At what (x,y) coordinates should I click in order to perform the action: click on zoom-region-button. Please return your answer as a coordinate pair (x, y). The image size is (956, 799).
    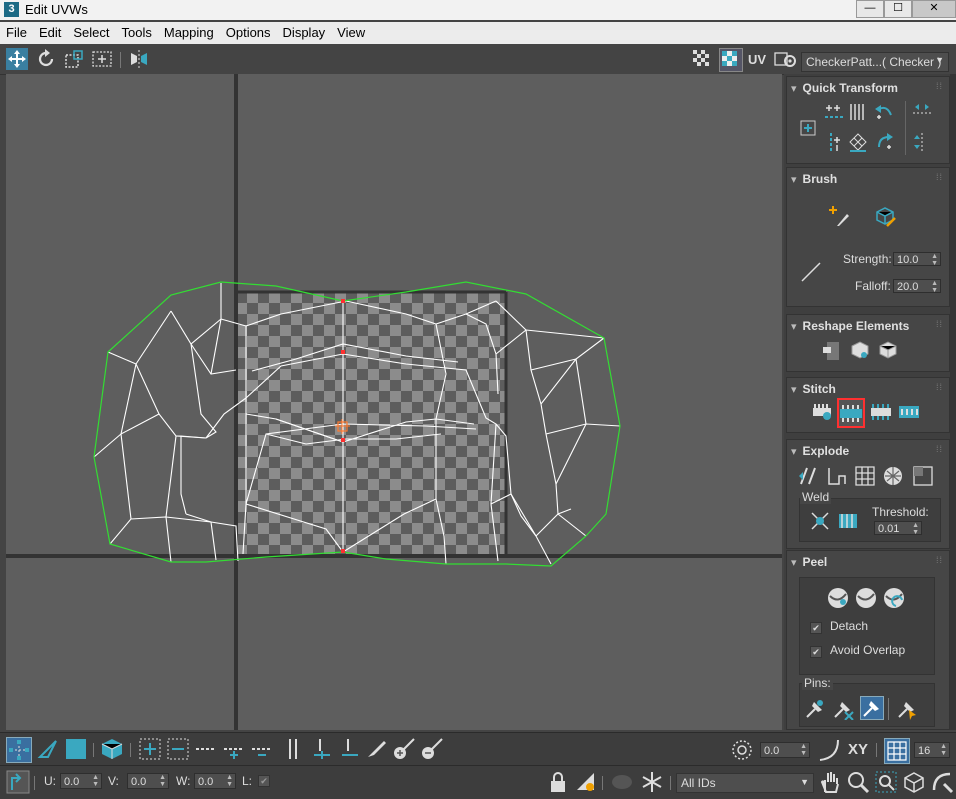
    Looking at the image, I should click on (886, 782).